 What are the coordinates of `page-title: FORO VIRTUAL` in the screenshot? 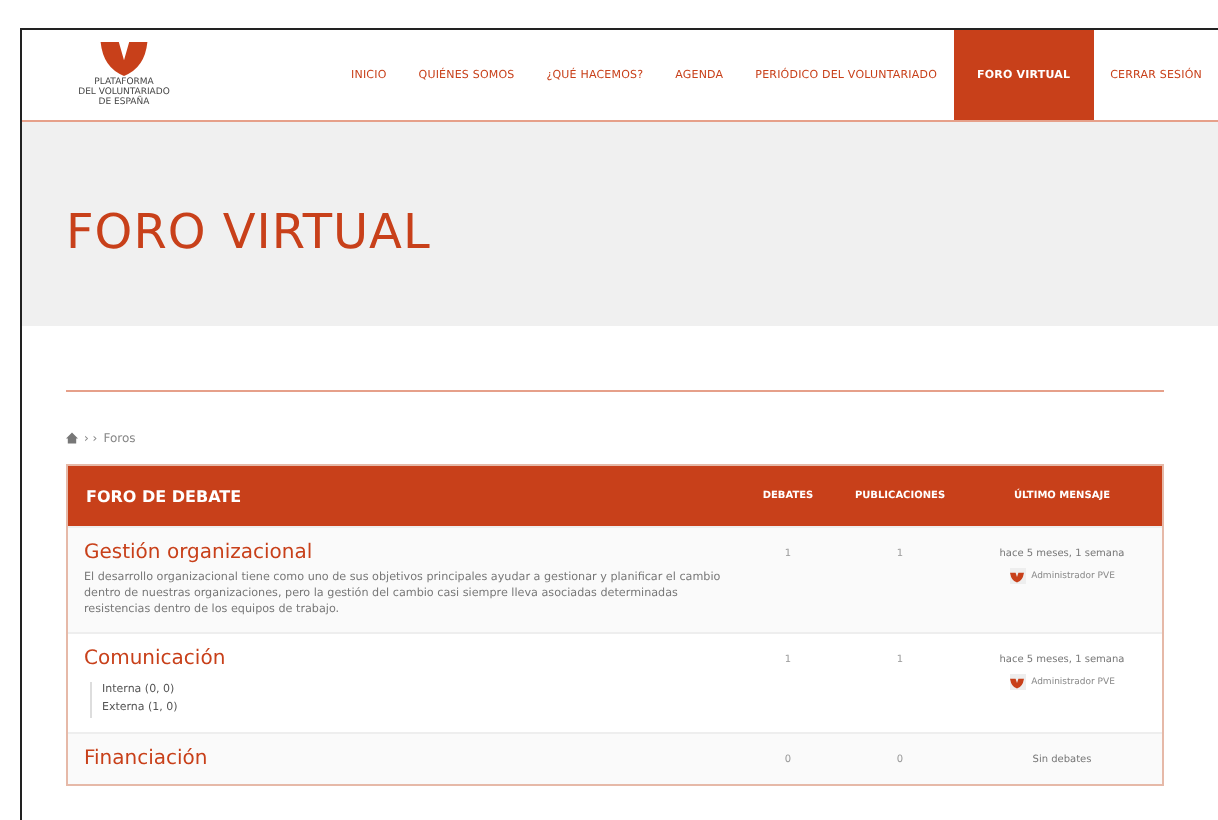 It's located at (248, 232).